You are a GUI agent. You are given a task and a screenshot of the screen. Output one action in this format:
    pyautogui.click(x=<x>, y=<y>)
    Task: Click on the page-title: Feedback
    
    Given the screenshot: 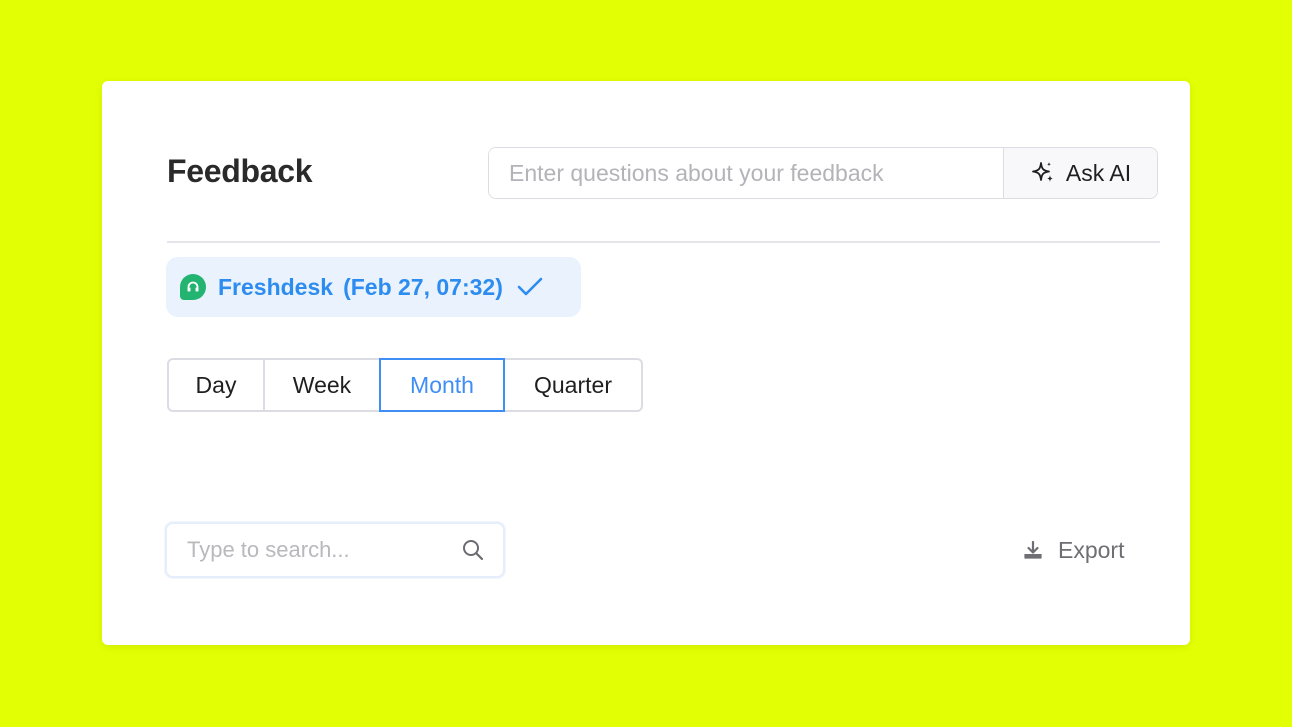 What is the action you would take?
    pyautogui.click(x=240, y=171)
    